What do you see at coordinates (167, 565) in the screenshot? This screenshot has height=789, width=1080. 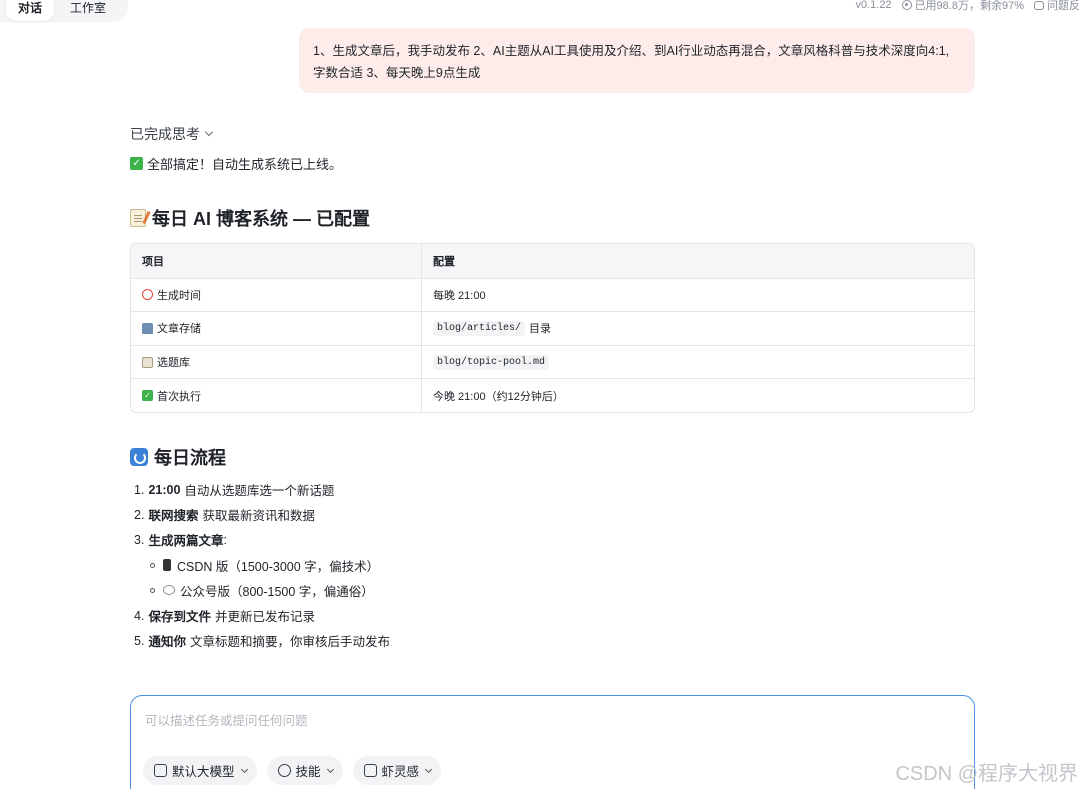 I see `mobile-phone-icon` at bounding box center [167, 565].